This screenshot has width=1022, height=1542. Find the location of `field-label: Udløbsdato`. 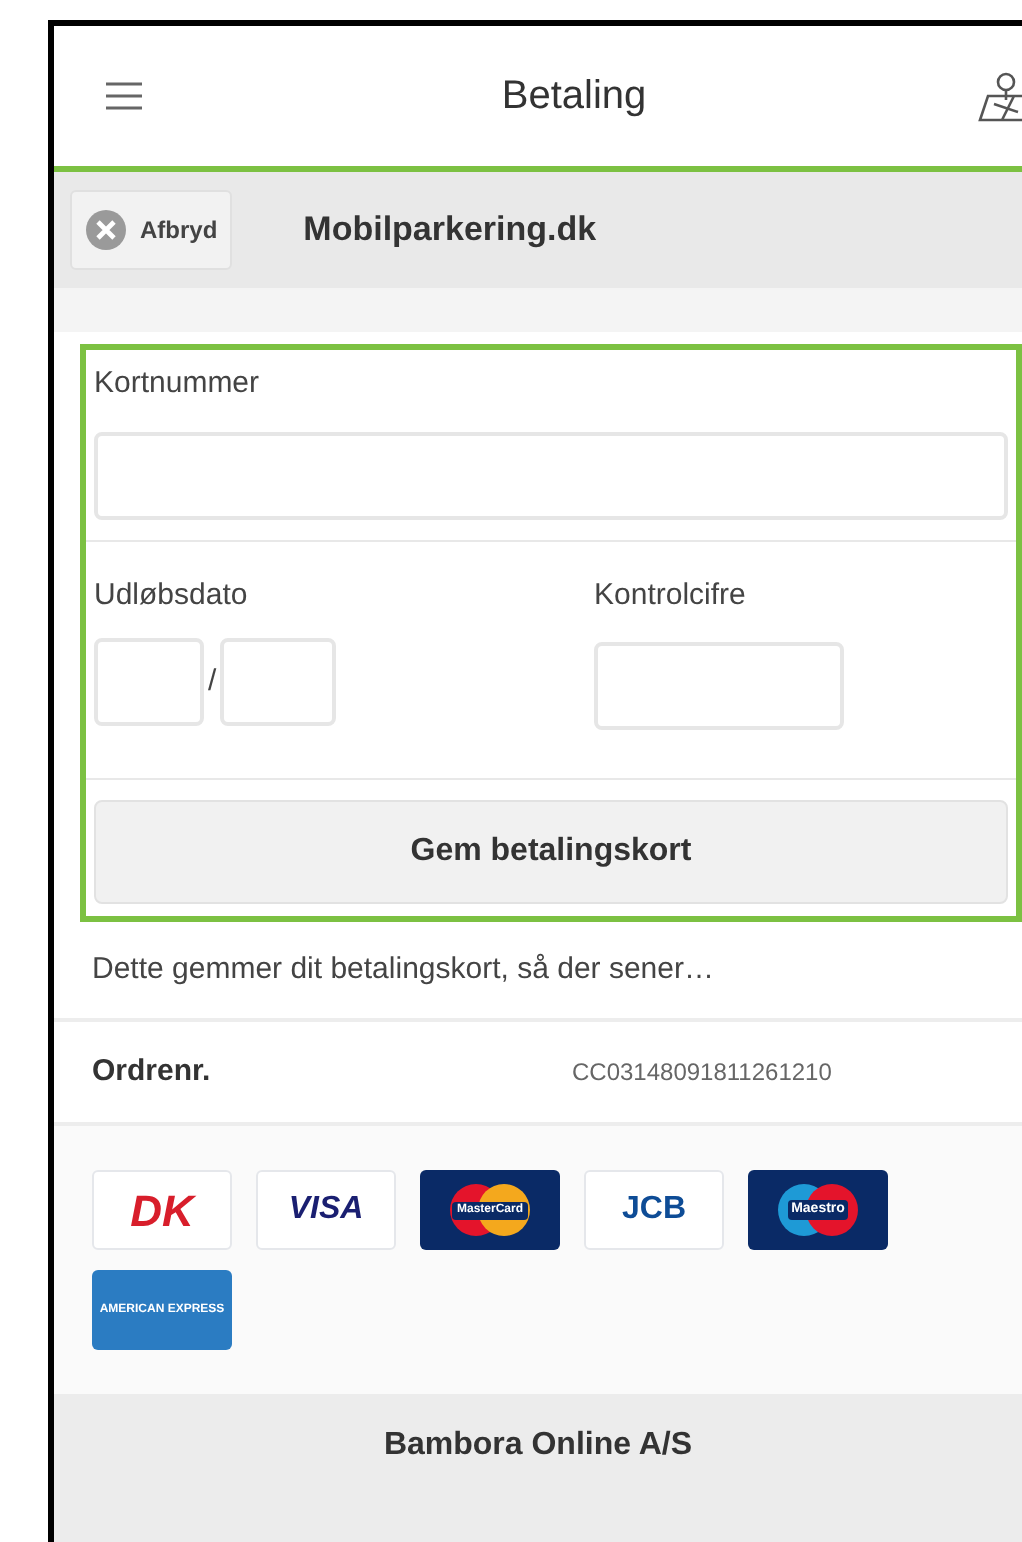

field-label: Udløbsdato is located at coordinates (172, 595).